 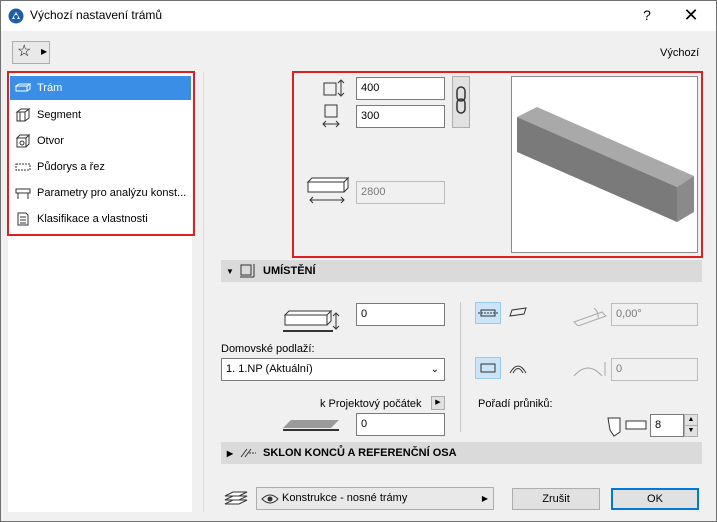 I want to click on horizontal-beam-toggle, so click(x=488, y=313).